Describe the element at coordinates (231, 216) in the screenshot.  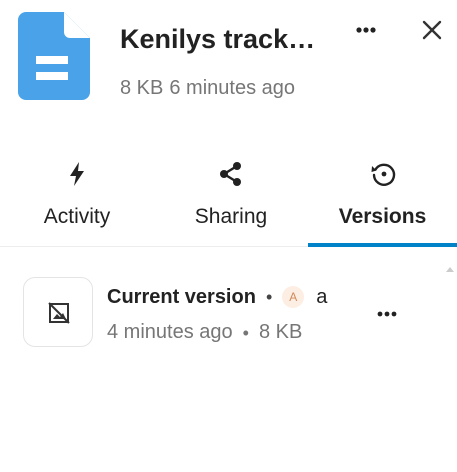
I see `tab-sharing-label: Sharing` at that location.